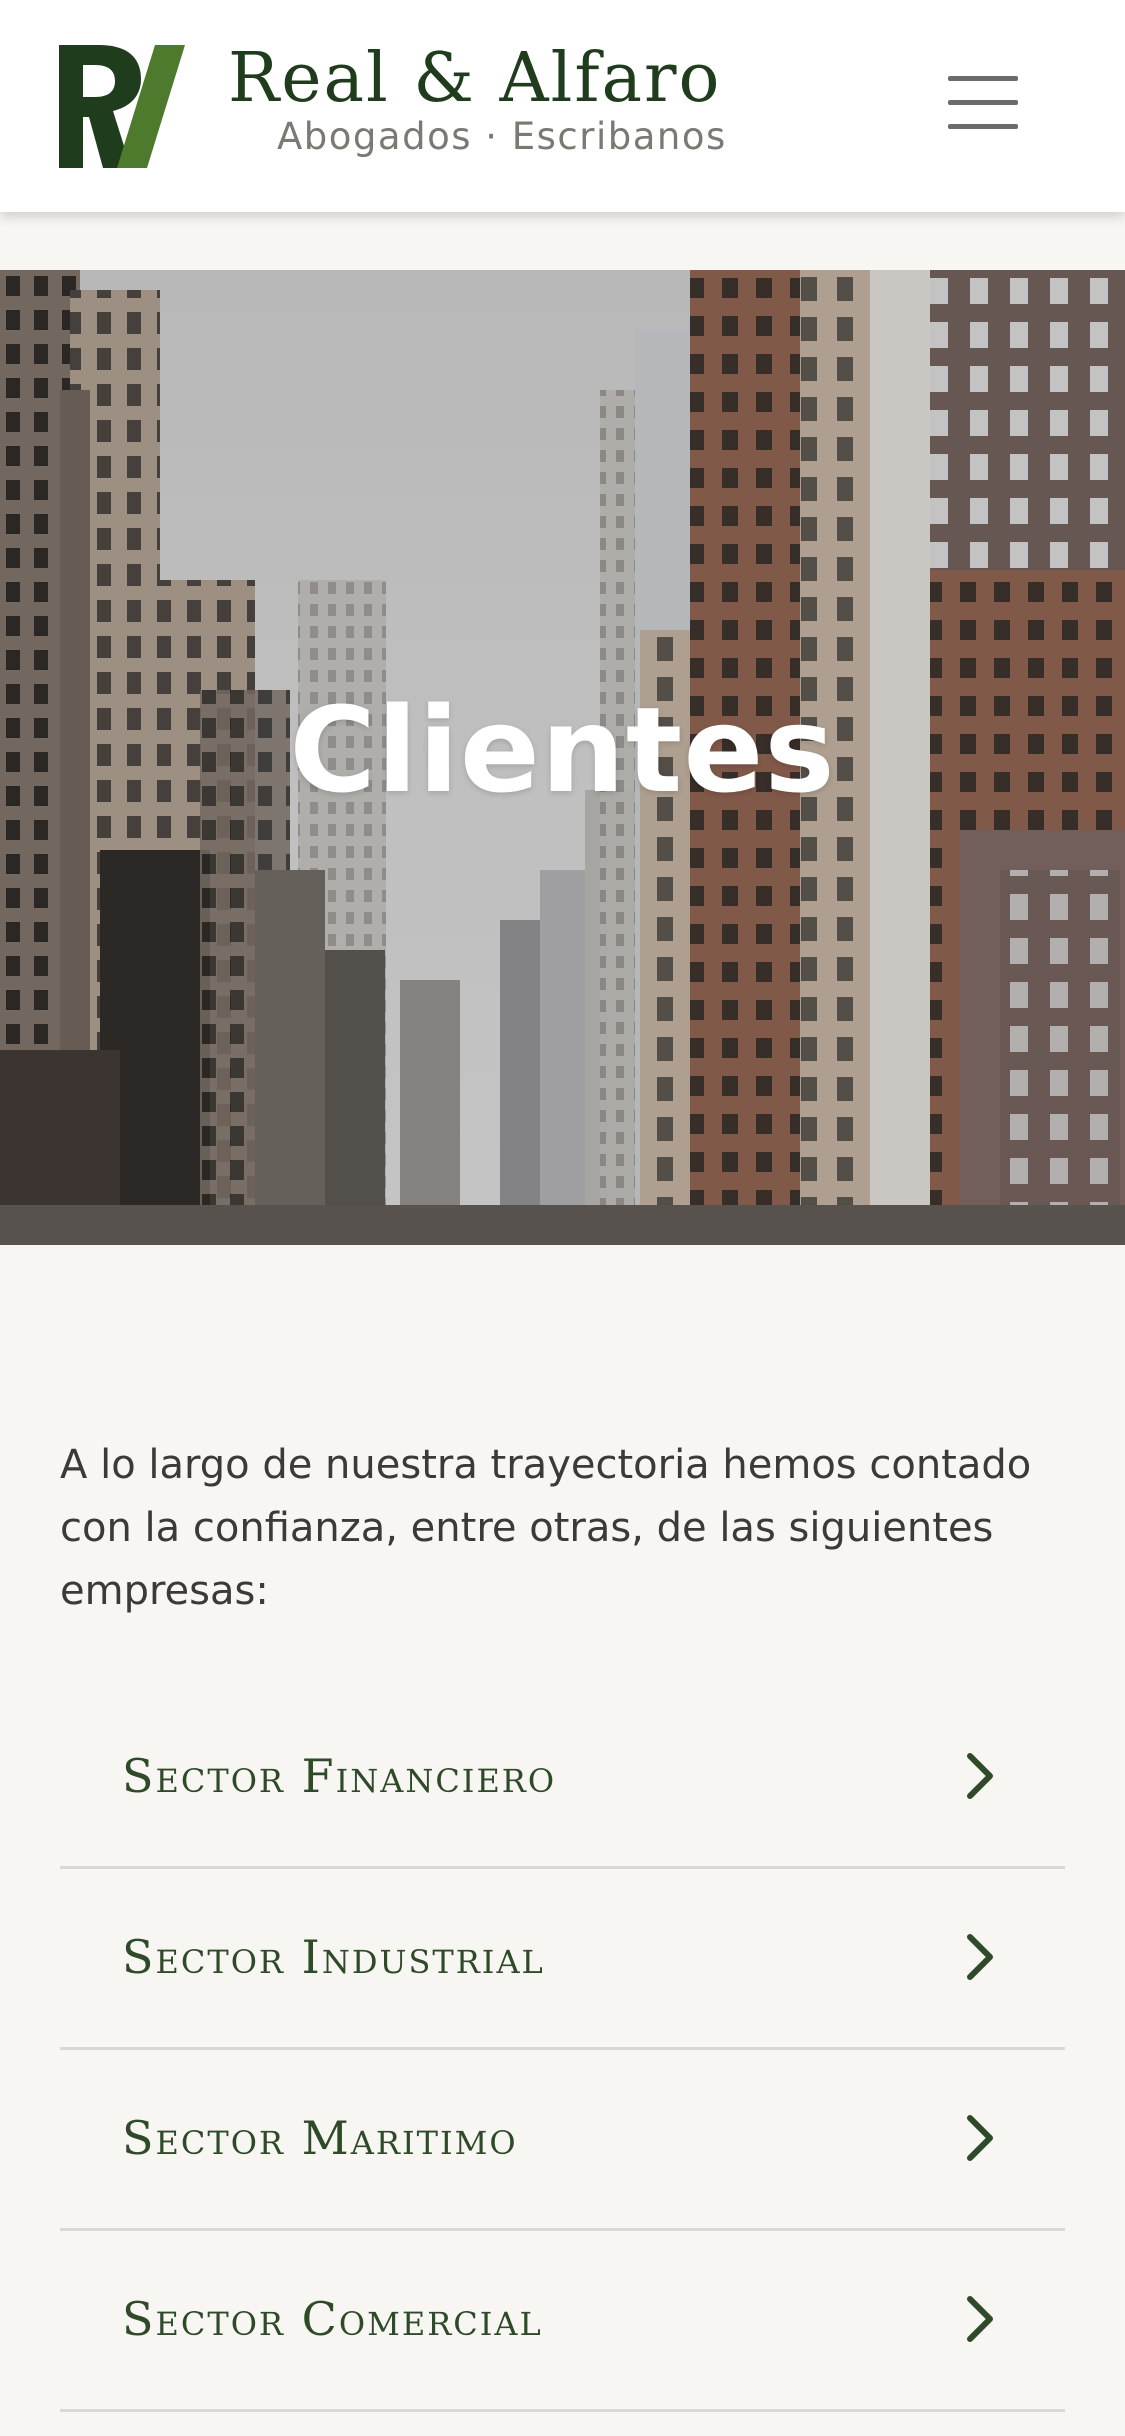 This screenshot has height=2436, width=1125. What do you see at coordinates (320, 2138) in the screenshot?
I see `sector-label: Sector Maritimo` at bounding box center [320, 2138].